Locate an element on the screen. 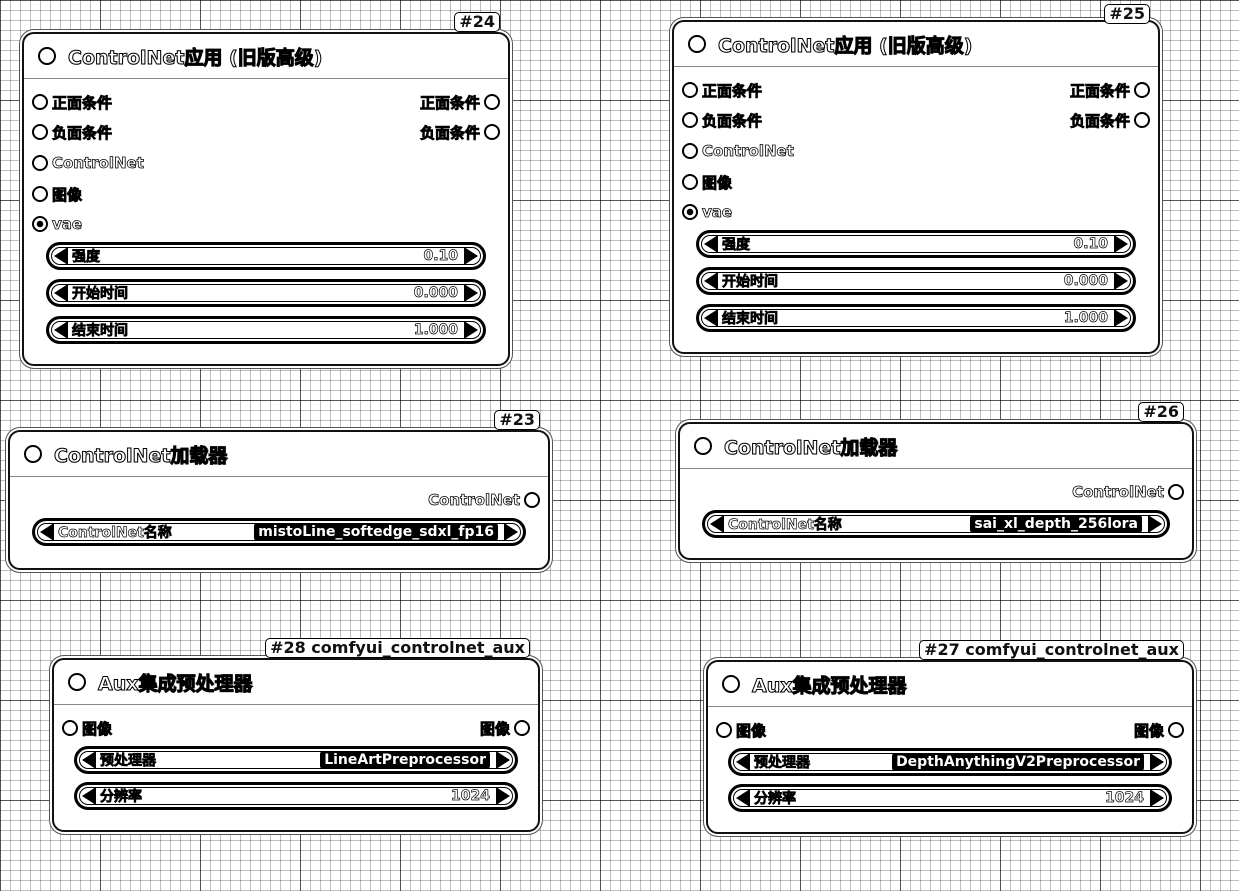 The height and width of the screenshot is (891, 1239). widget-value: mistoLine_softedge_sdxl_fp16 is located at coordinates (376, 532).